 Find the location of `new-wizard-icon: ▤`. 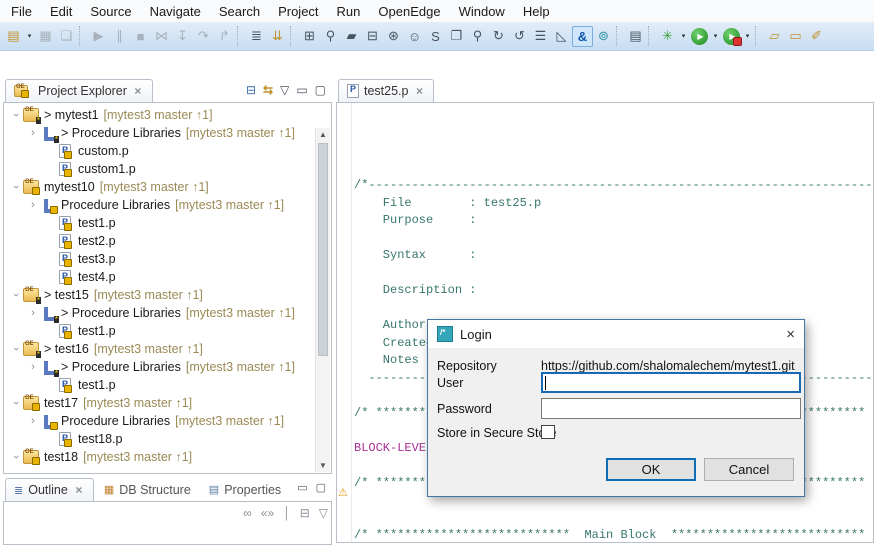

new-wizard-icon: ▤ is located at coordinates (13, 36).